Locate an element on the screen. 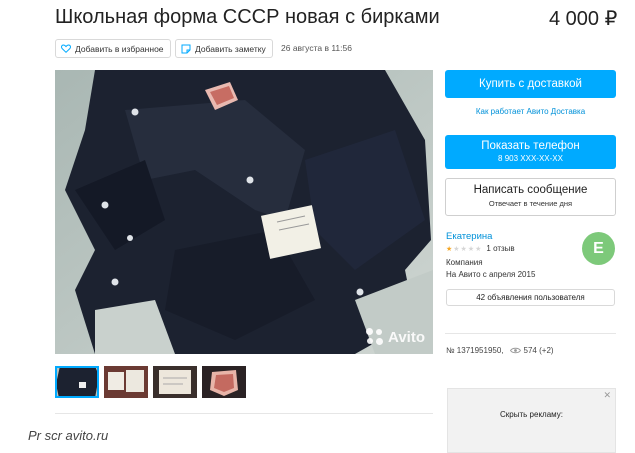  add-note-button: Добавить заметку is located at coordinates (224, 48).